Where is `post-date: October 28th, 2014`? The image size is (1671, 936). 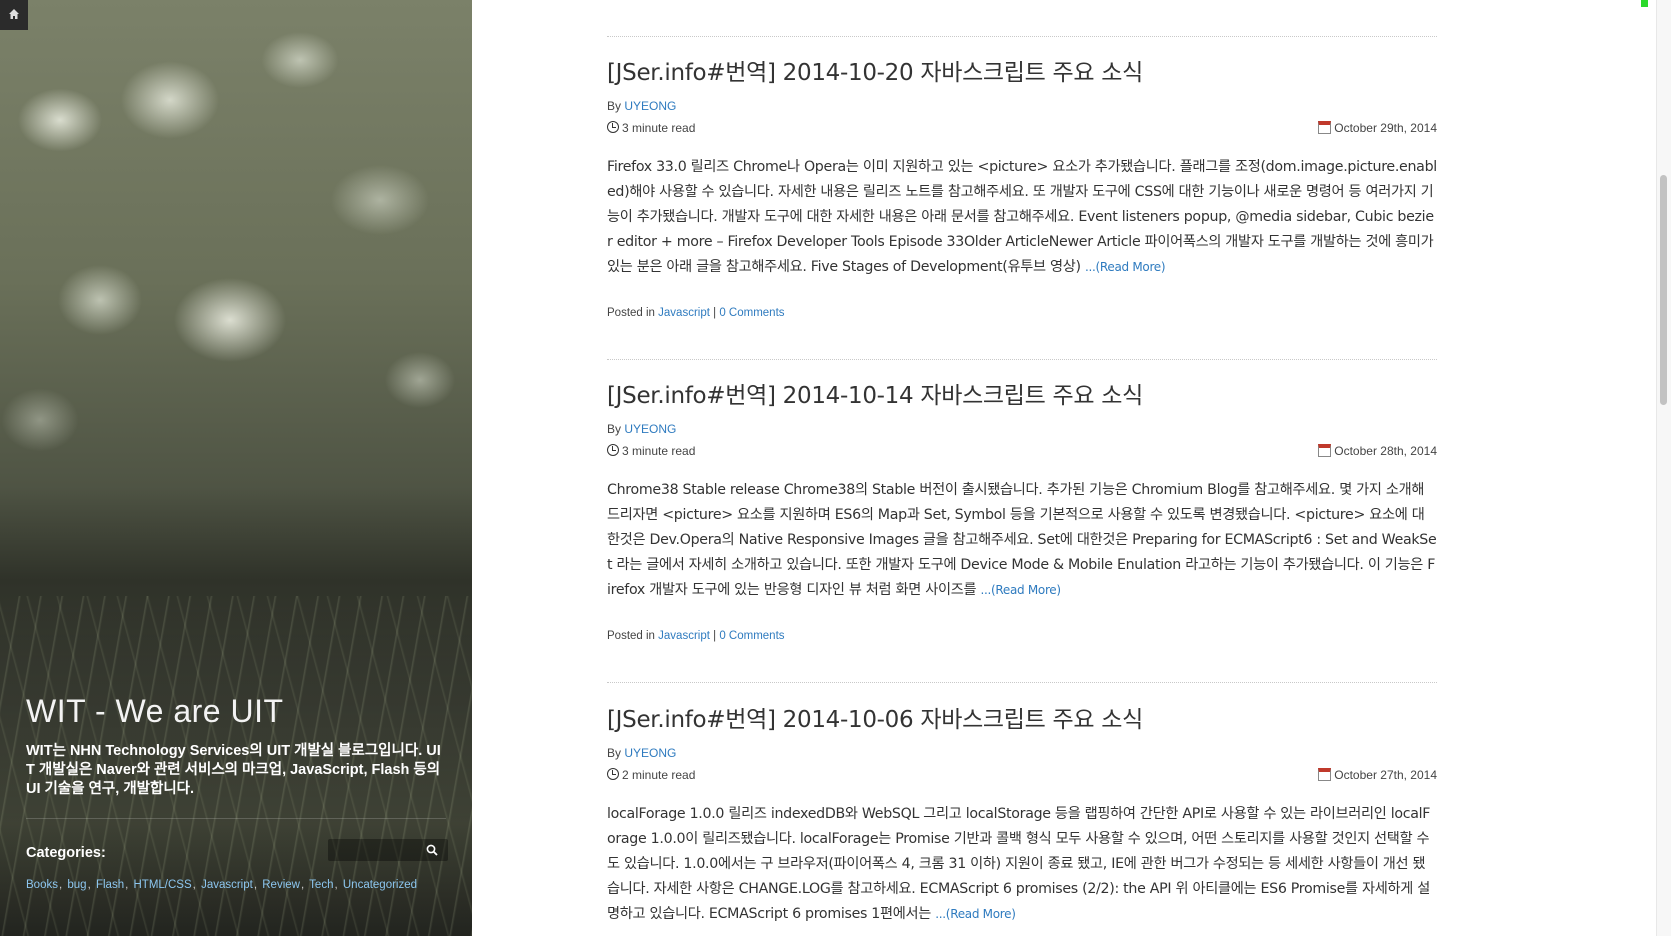 post-date: October 28th, 2014 is located at coordinates (1377, 451).